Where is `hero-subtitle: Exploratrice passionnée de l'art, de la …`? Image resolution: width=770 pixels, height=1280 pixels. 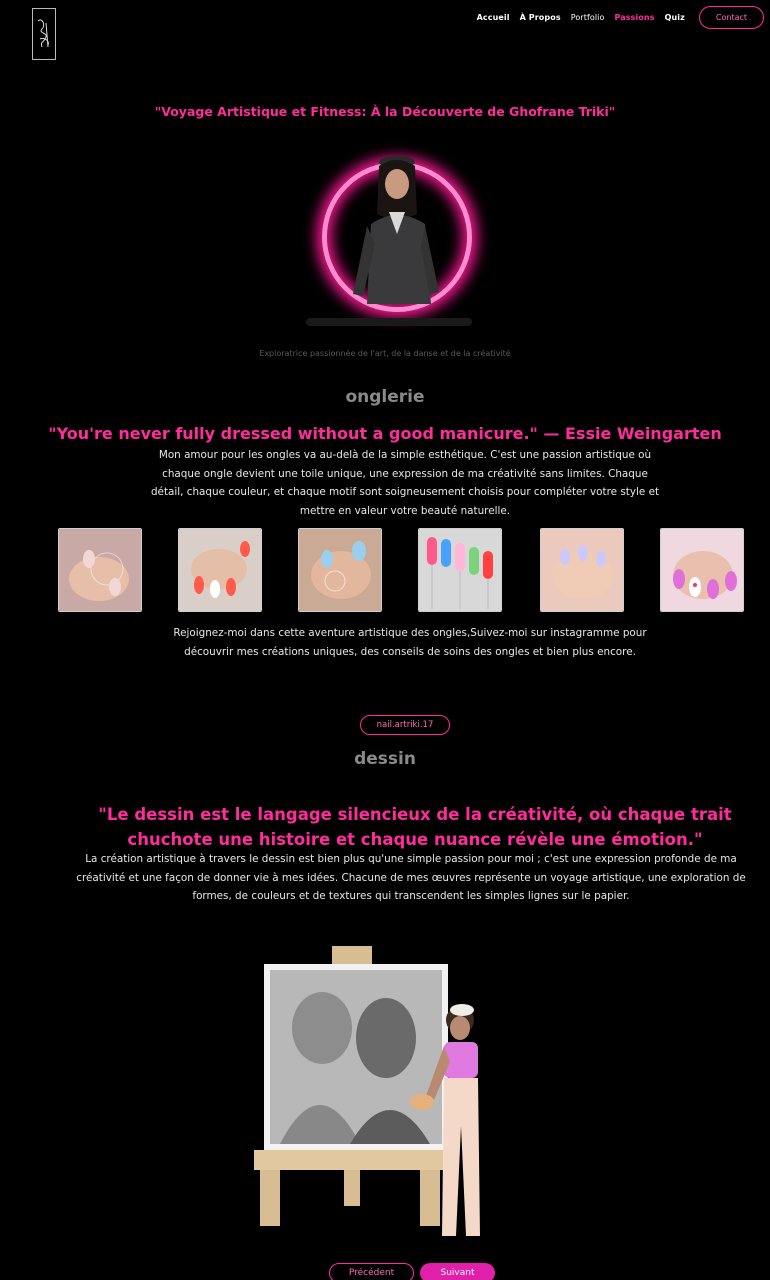 hero-subtitle: Exploratrice passionnée de l'art, de la … is located at coordinates (385, 353).